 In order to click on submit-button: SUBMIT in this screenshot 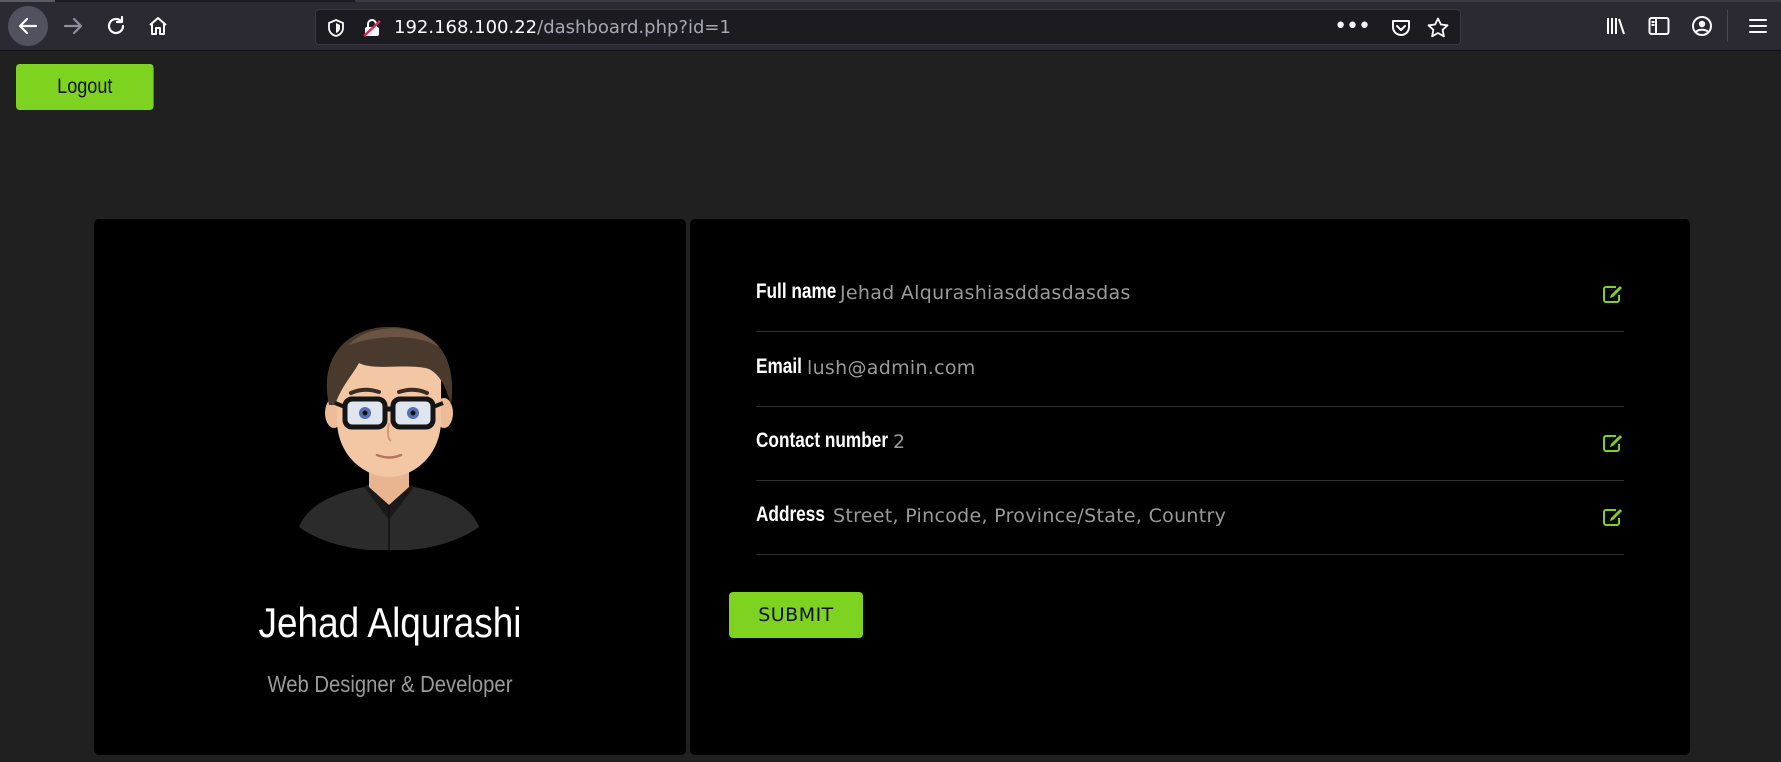, I will do `click(796, 615)`.